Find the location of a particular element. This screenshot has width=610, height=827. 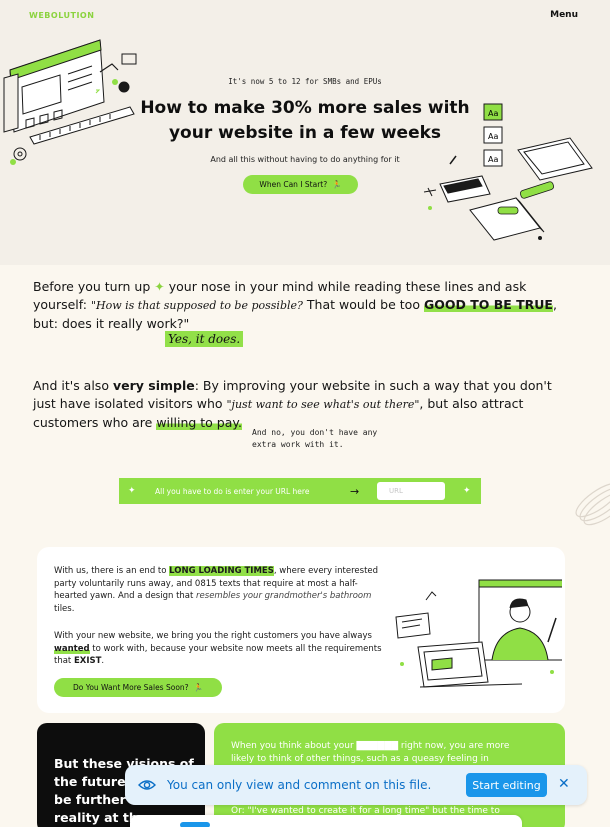

intro-text-1a: Before you turn up is located at coordinates (92, 286).